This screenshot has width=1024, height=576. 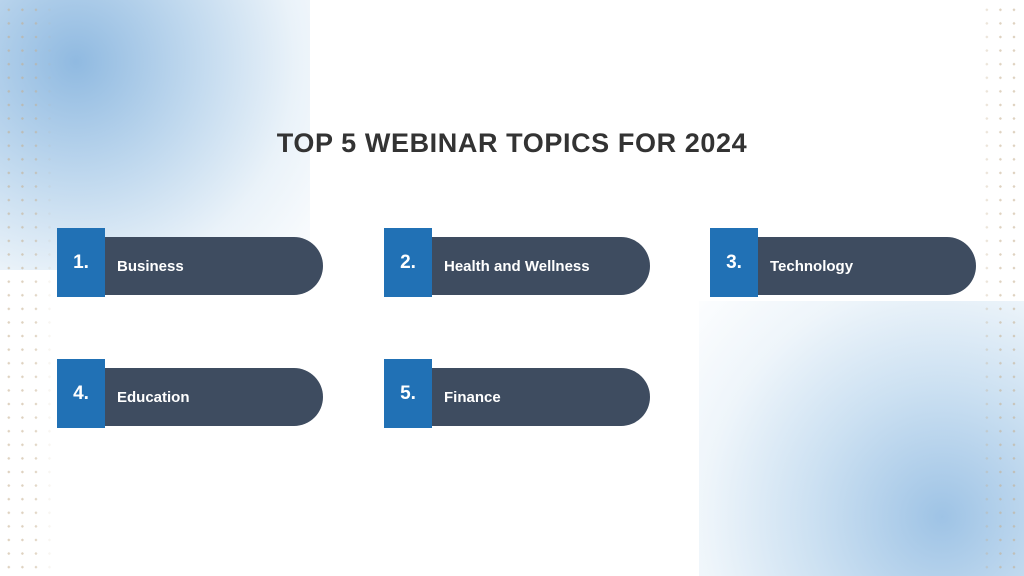 I want to click on topic-label: Finance, so click(x=472, y=397).